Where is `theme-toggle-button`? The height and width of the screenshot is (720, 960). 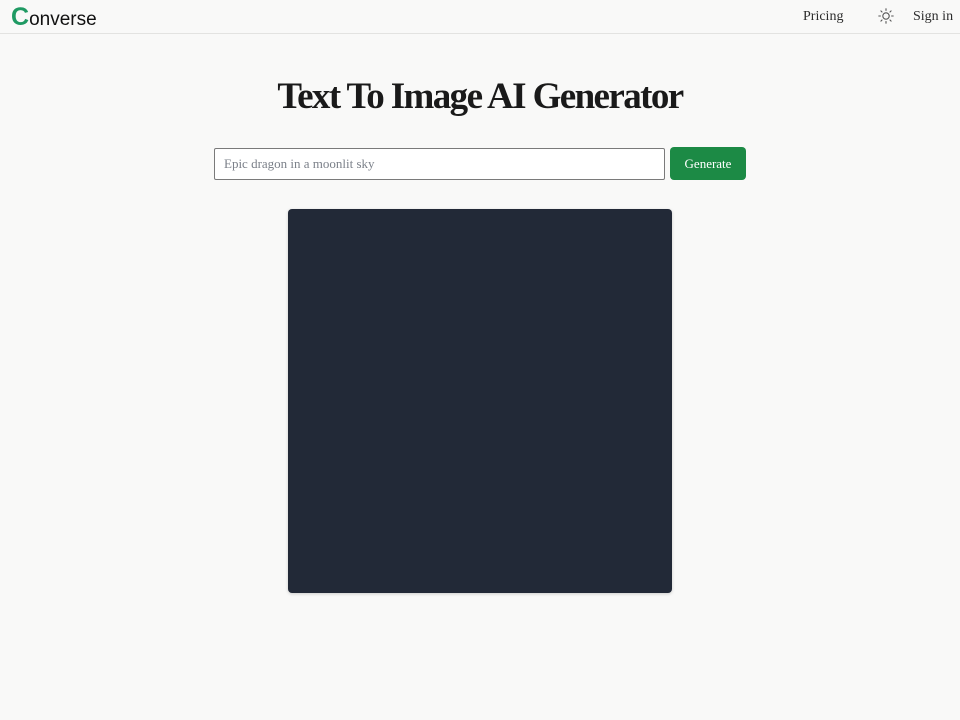
theme-toggle-button is located at coordinates (886, 16).